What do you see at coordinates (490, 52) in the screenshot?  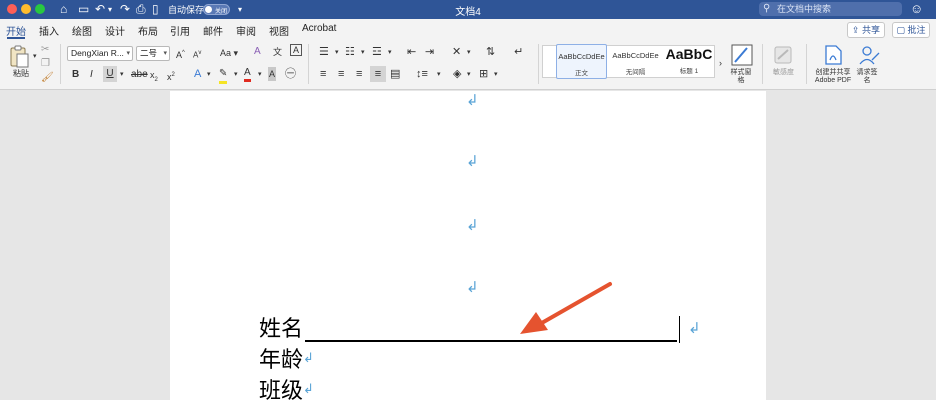 I see `sort-icon: ⇅` at bounding box center [490, 52].